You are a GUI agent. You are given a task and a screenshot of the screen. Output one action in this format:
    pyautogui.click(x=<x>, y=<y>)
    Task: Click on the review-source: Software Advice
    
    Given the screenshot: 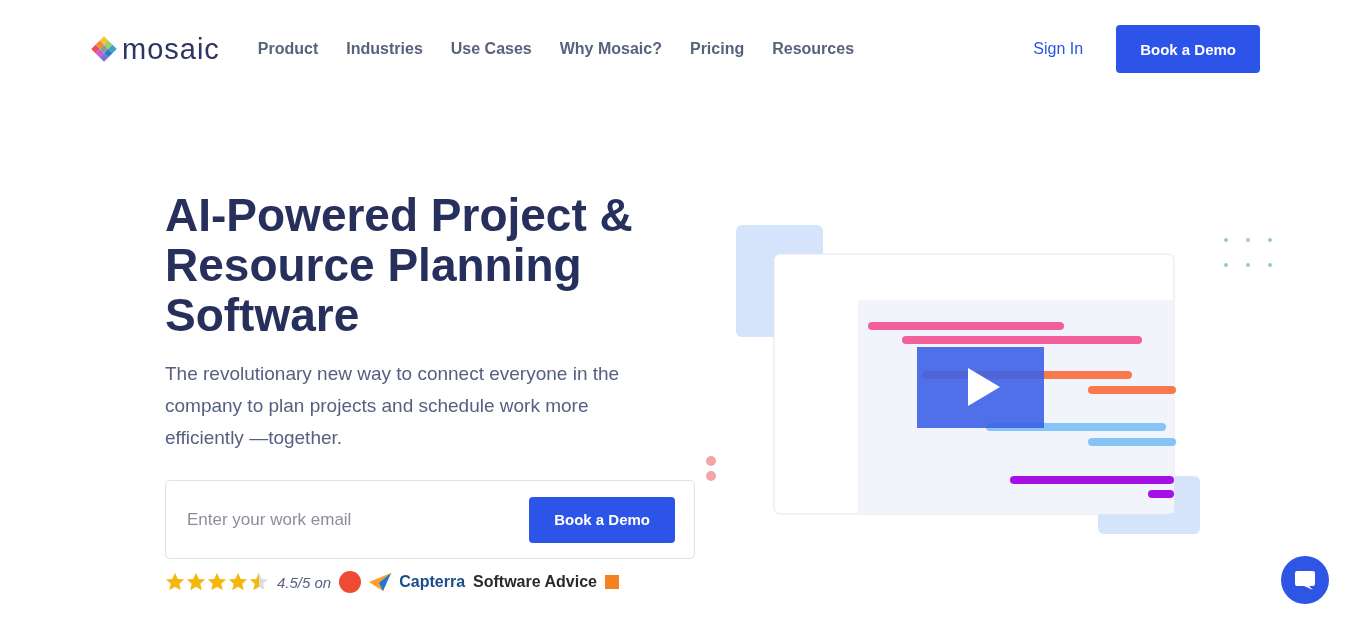 What is the action you would take?
    pyautogui.click(x=535, y=582)
    